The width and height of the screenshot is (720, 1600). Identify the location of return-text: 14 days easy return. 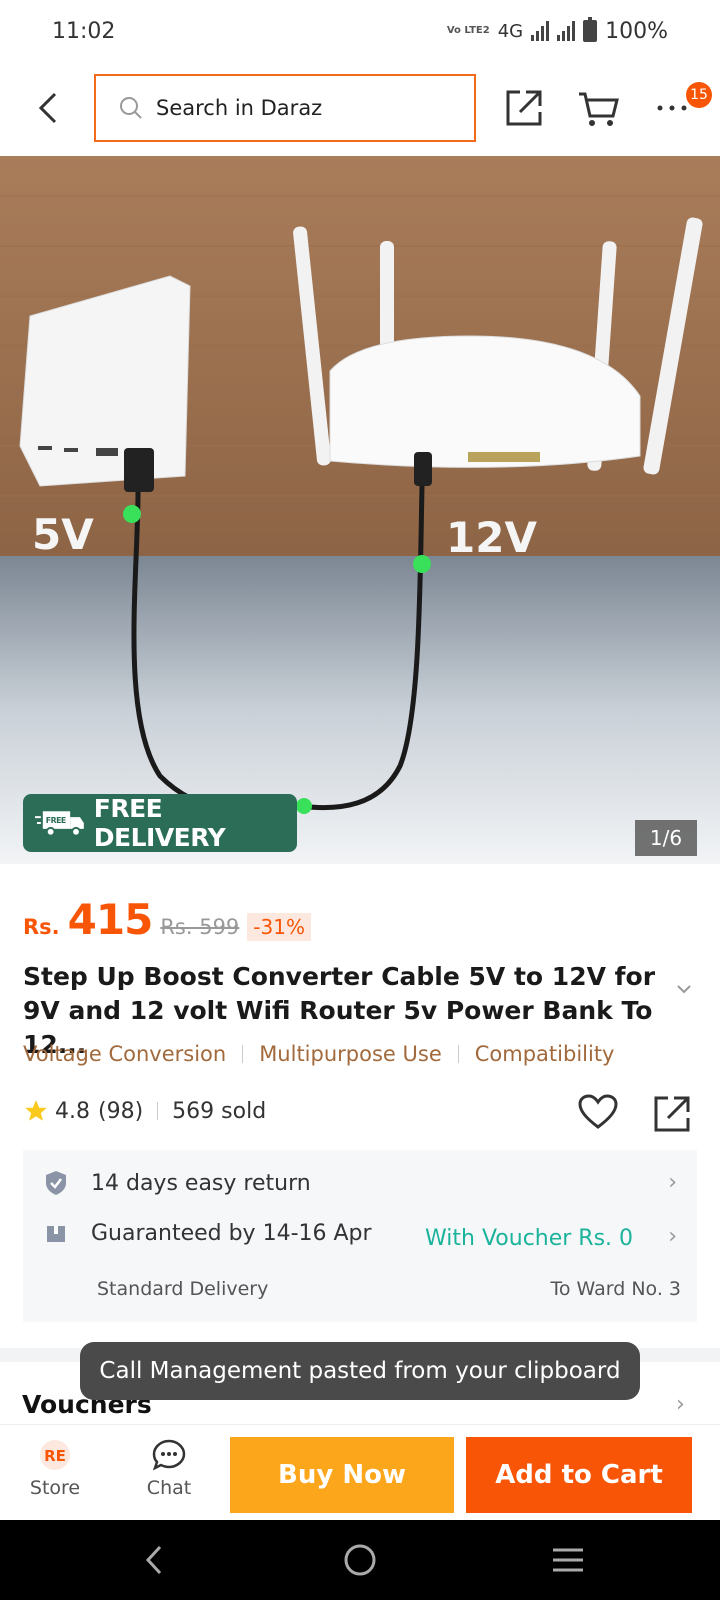
(201, 1183).